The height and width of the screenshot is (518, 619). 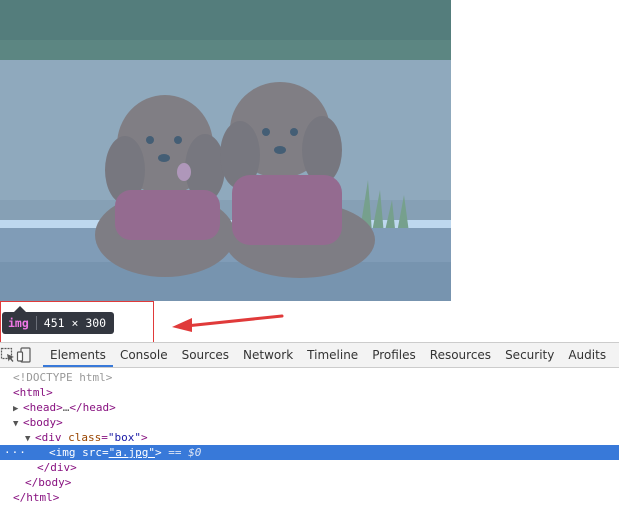 What do you see at coordinates (268, 355) in the screenshot?
I see `tab-network: Network` at bounding box center [268, 355].